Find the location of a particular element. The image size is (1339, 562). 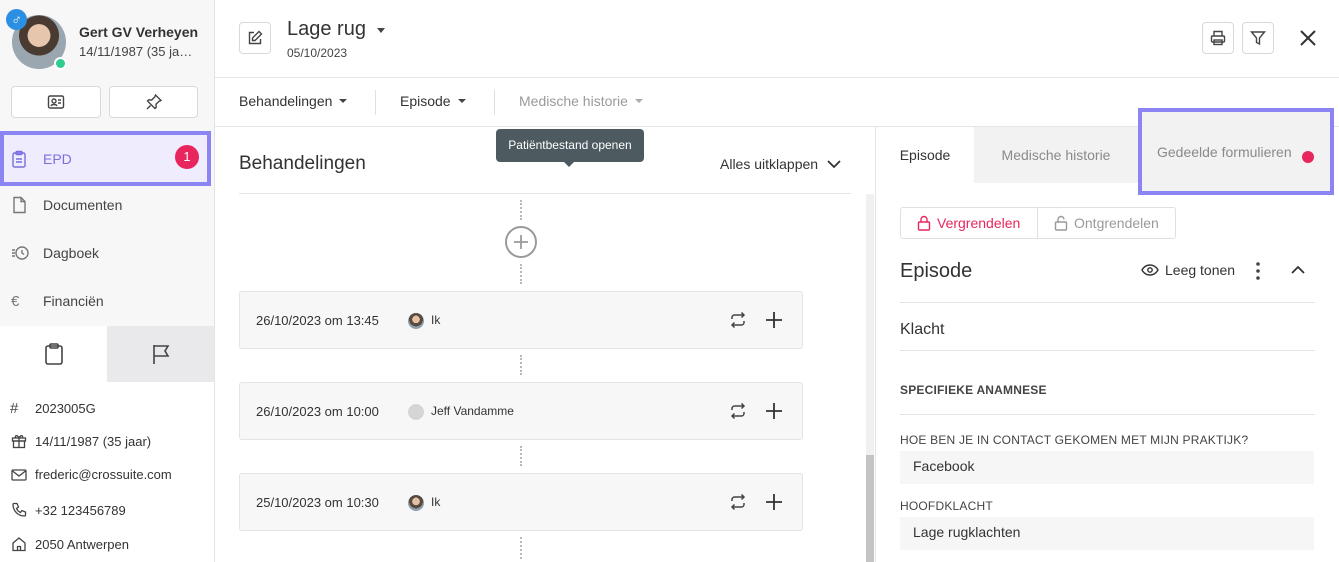

patient-address: 2050 Antwerpen is located at coordinates (69, 544).